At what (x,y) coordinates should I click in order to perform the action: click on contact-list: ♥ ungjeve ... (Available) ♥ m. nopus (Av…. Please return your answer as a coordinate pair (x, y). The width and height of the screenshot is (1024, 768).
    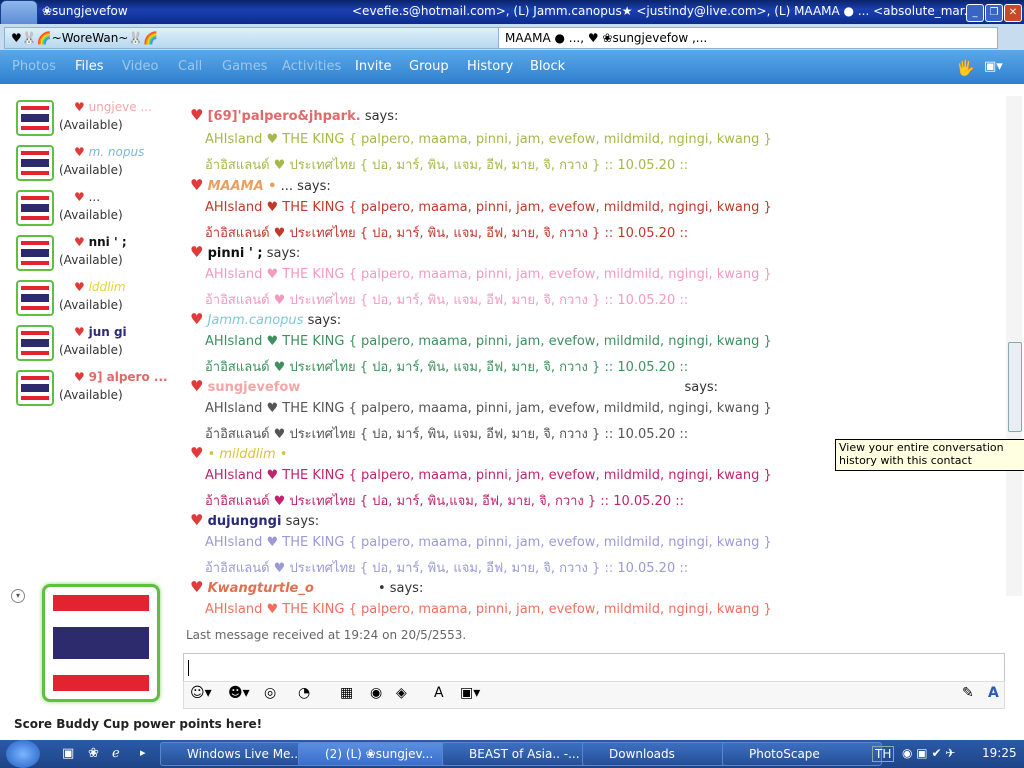
    Looking at the image, I should click on (90, 334).